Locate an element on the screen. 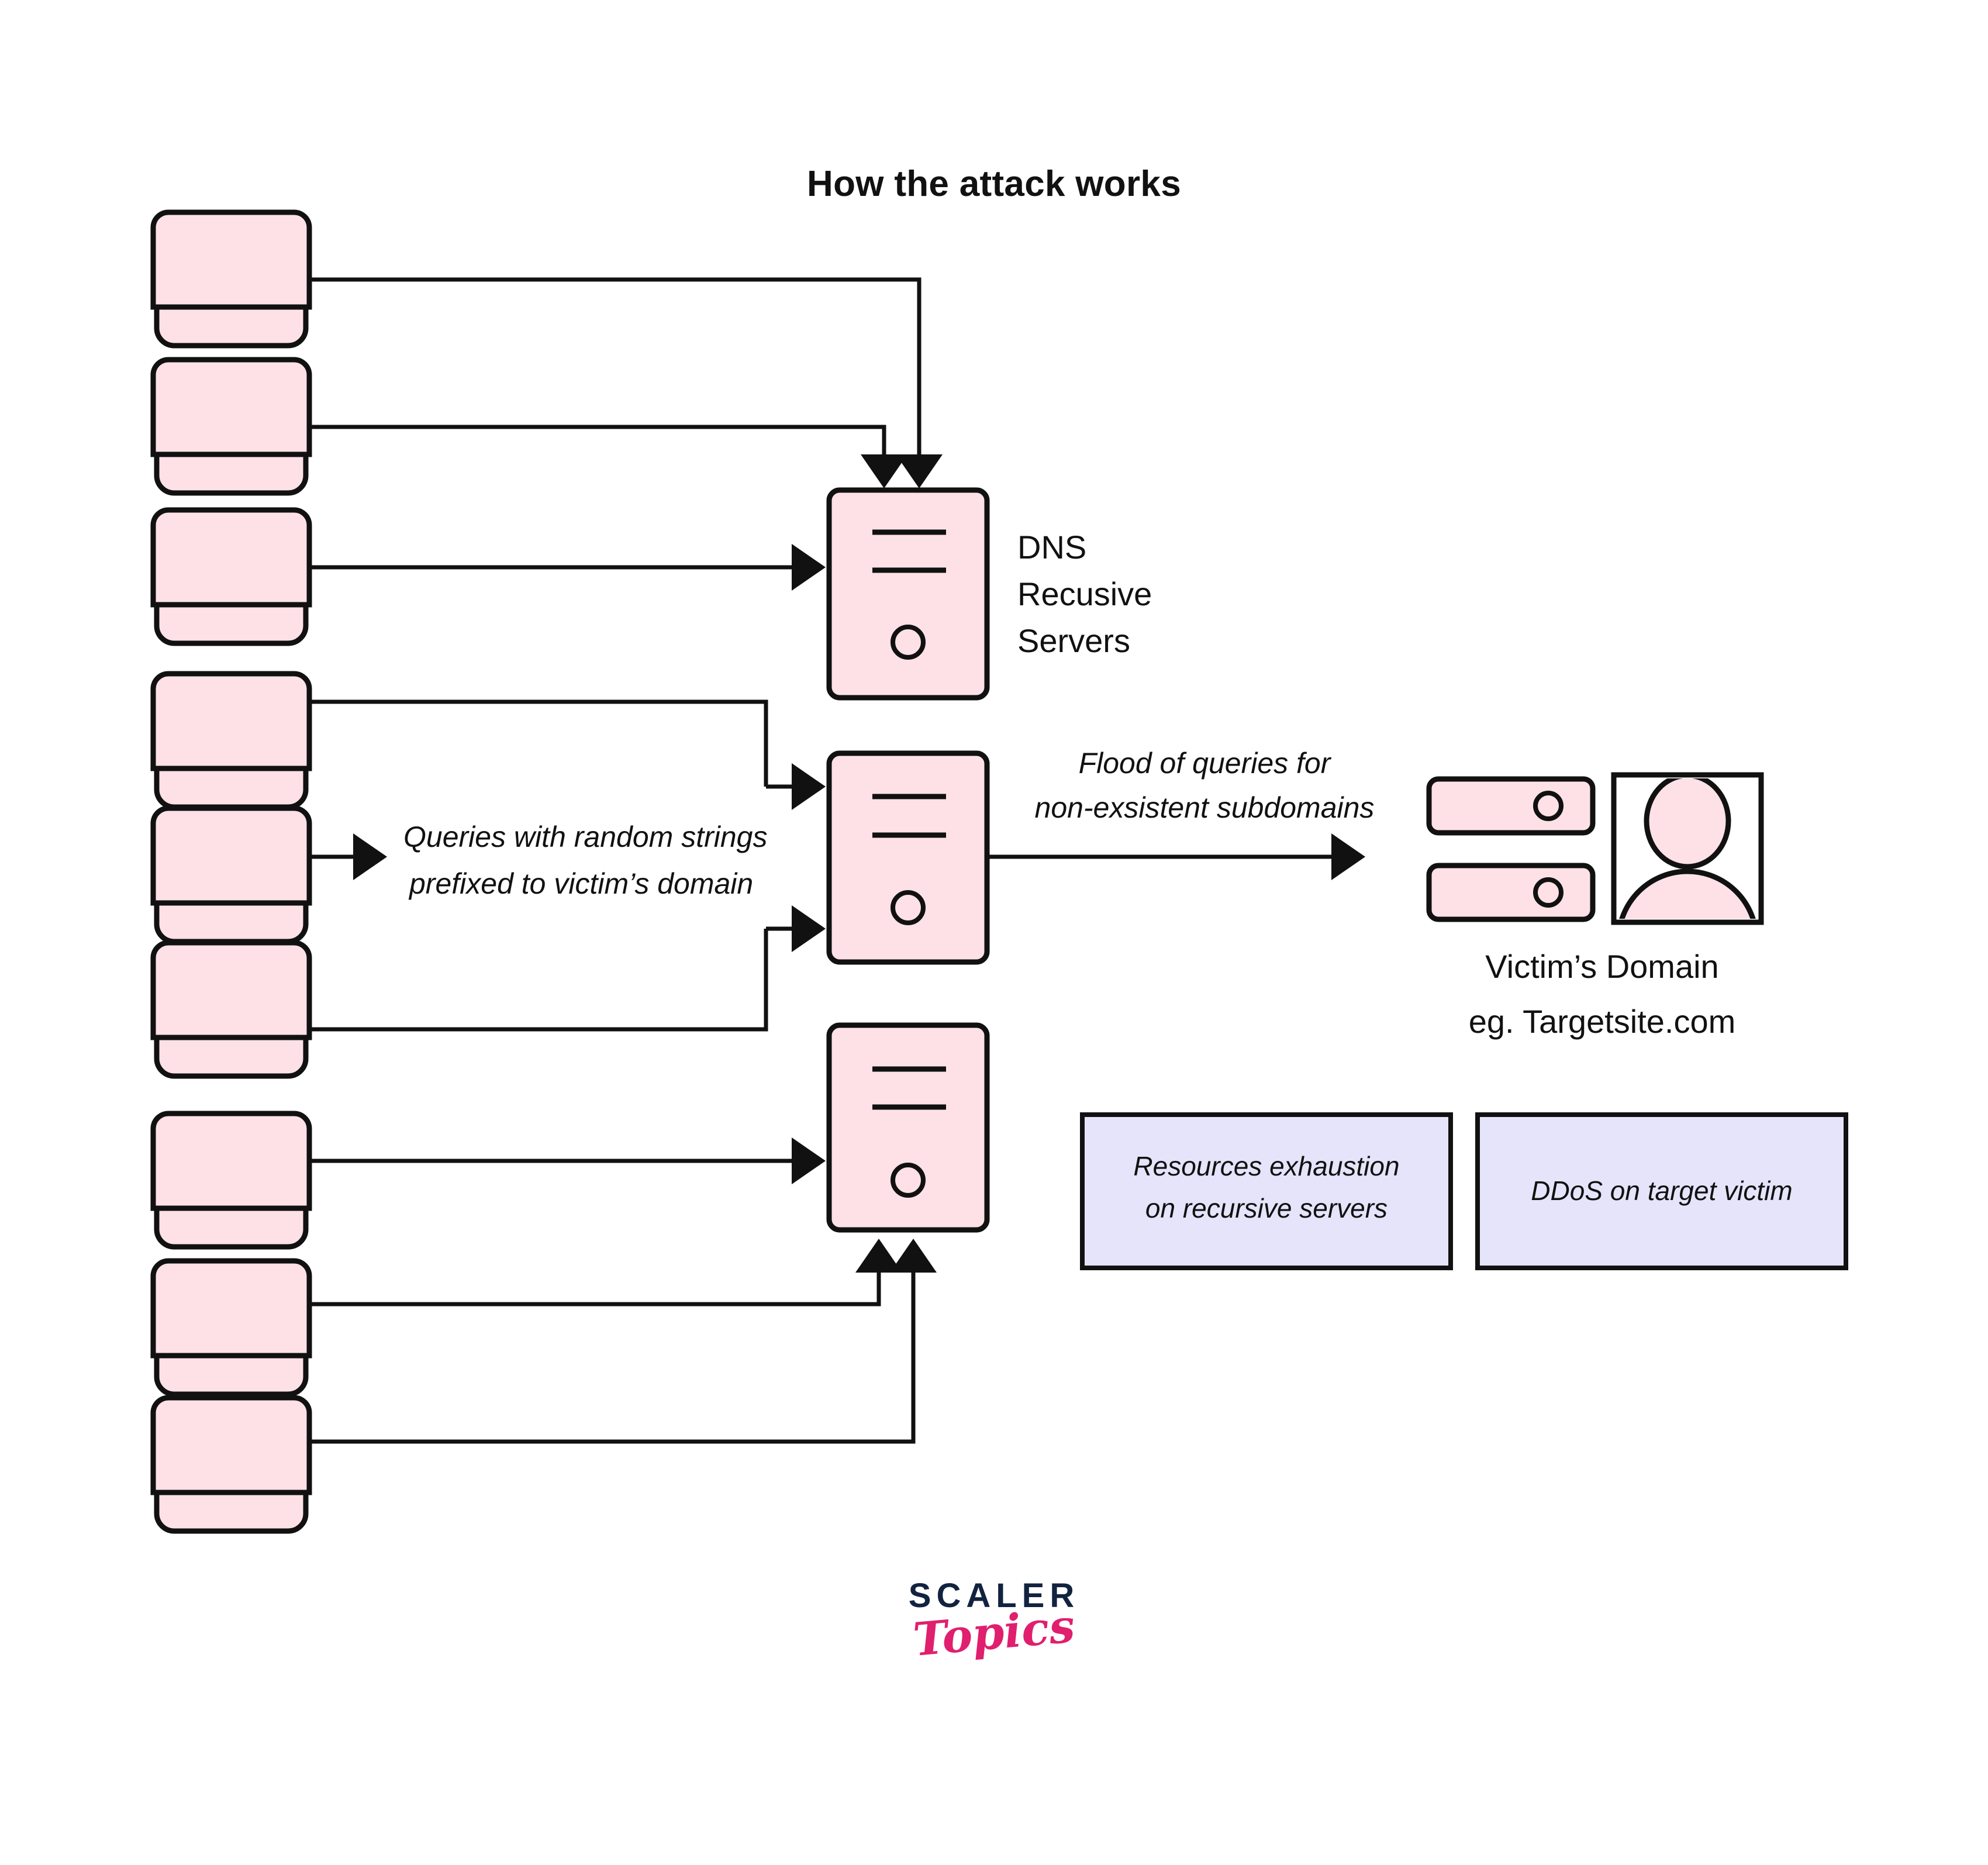 This screenshot has height=1865, width=1988. outcome-resource-exhaustion-line-1: Resources exhaustion is located at coordinates (1266, 1166).